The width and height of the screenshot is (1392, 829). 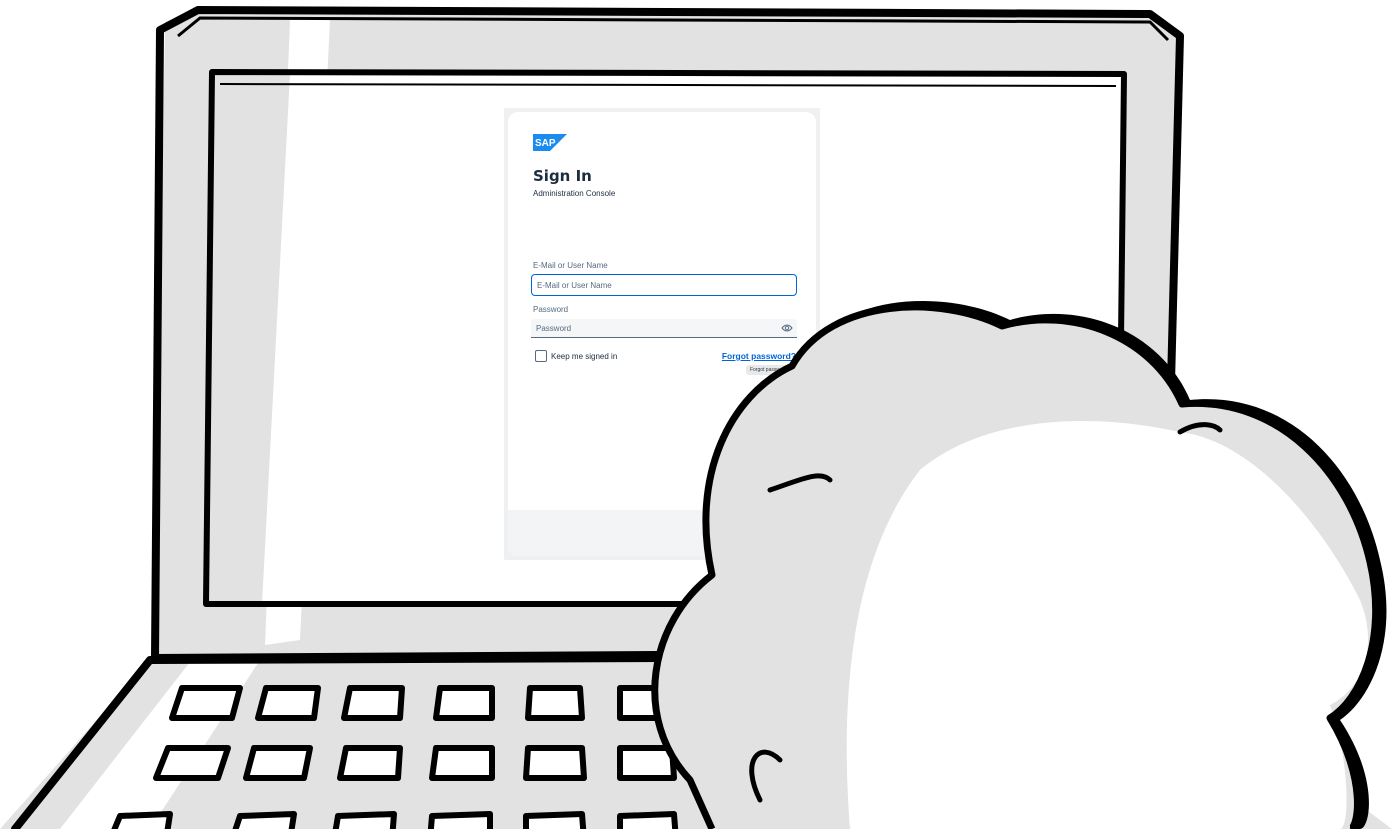 What do you see at coordinates (584, 356) in the screenshot?
I see `keep-signed-in-label: Keep me signed in` at bounding box center [584, 356].